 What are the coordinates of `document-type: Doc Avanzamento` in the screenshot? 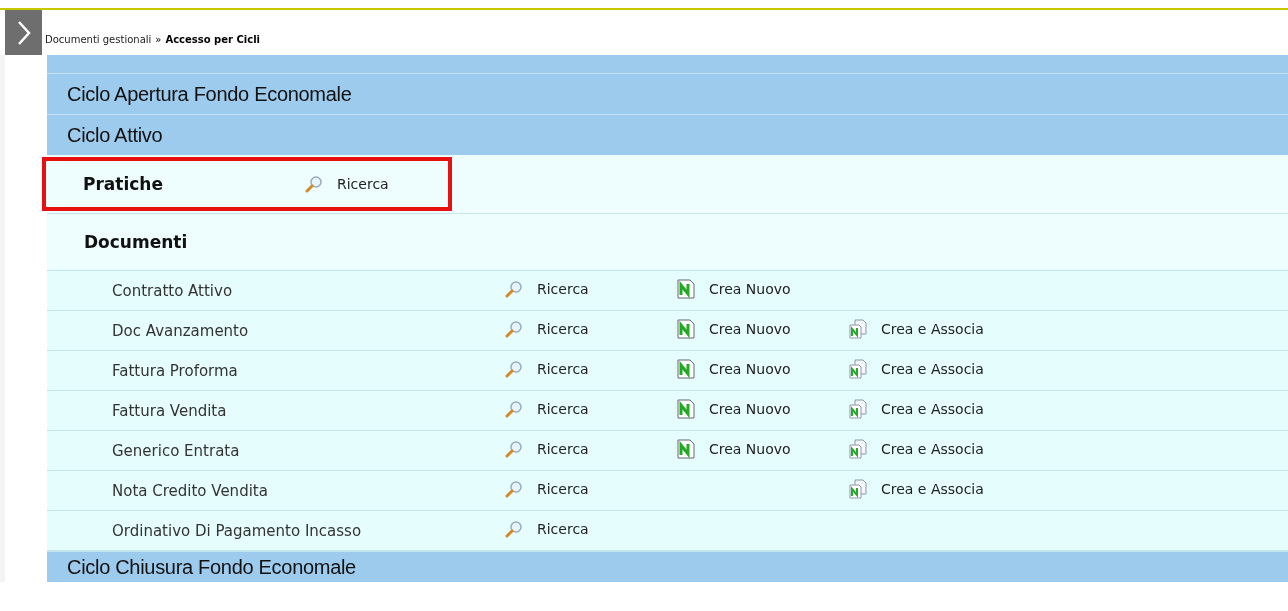 It's located at (180, 330).